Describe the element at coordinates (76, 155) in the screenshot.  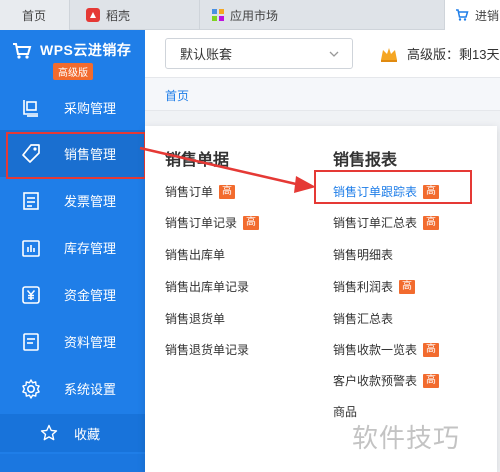
I see `highlight-box-sales` at that location.